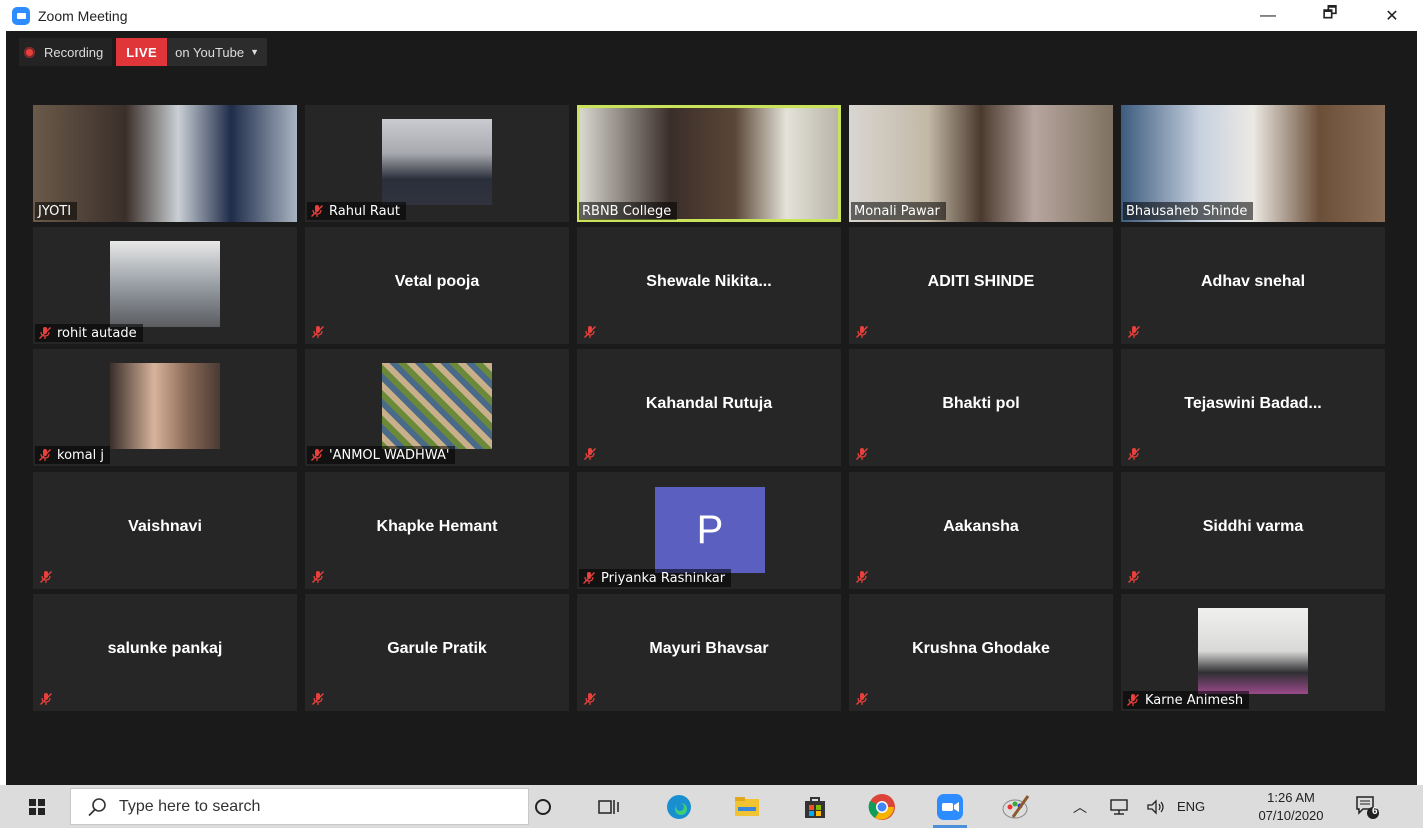 The height and width of the screenshot is (828, 1423). I want to click on participant-tile: Krushna Ghodake, so click(981, 652).